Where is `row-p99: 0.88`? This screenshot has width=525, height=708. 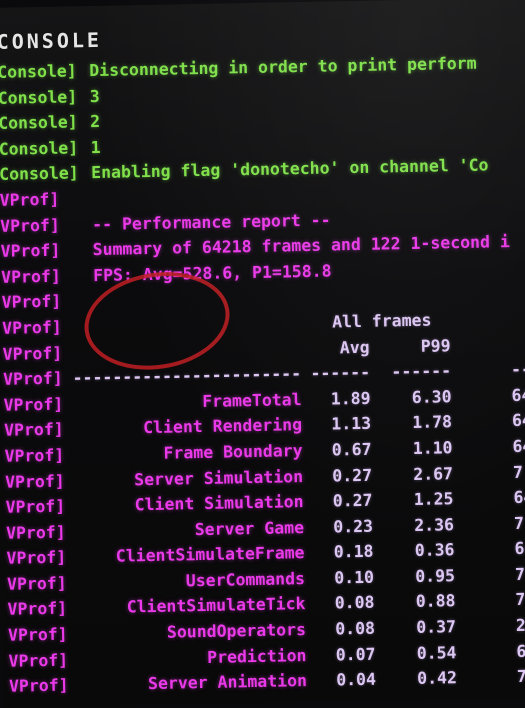
row-p99: 0.88 is located at coordinates (435, 601).